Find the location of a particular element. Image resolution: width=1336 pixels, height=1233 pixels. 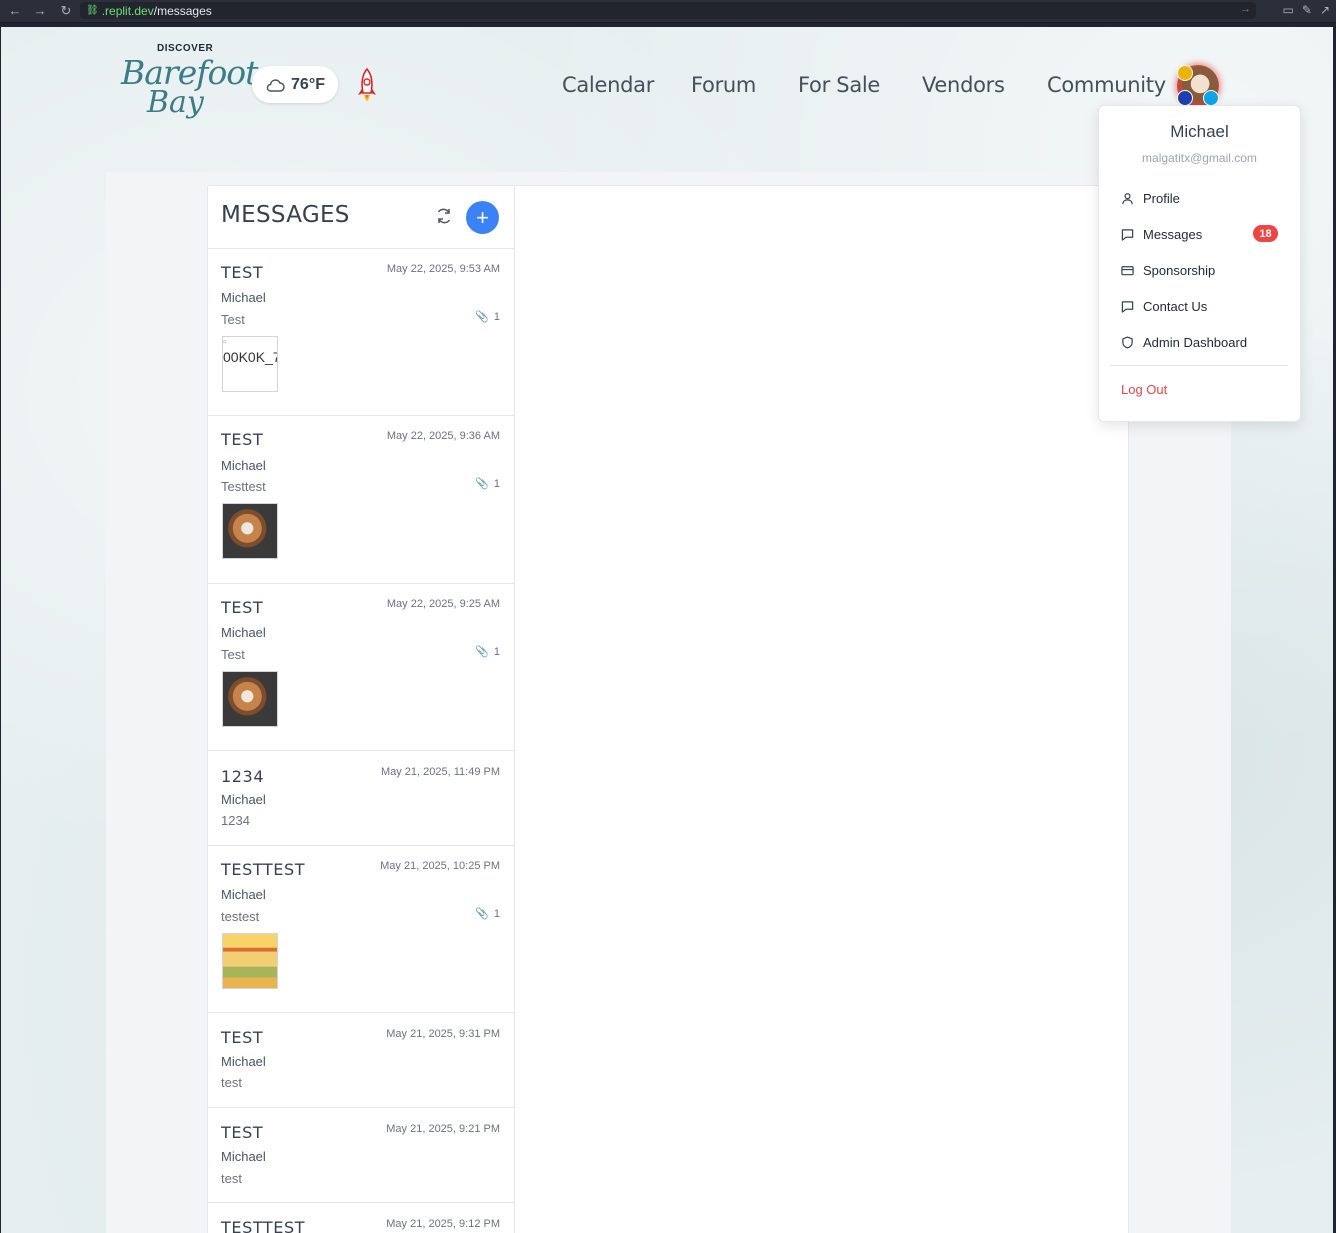

url-domain: .replit.dev is located at coordinates (127, 10).